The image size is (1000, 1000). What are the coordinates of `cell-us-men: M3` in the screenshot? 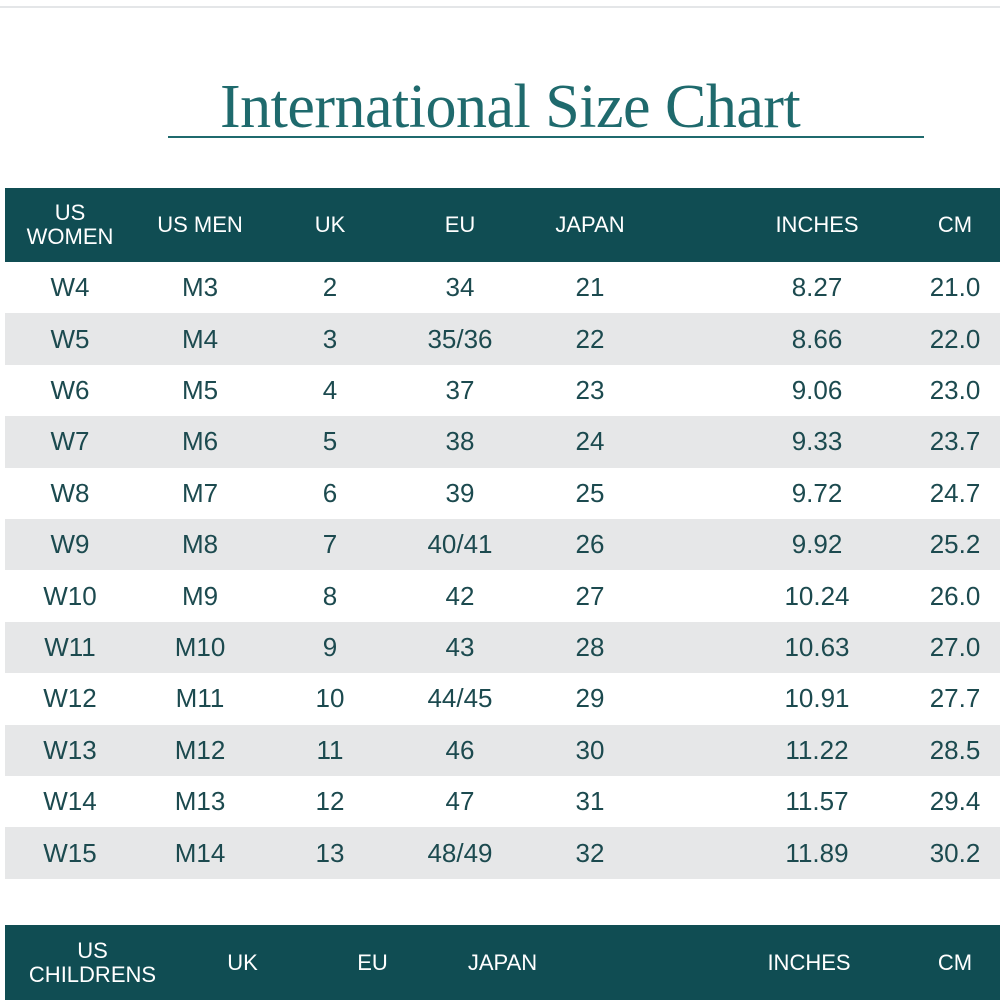 It's located at (200, 287).